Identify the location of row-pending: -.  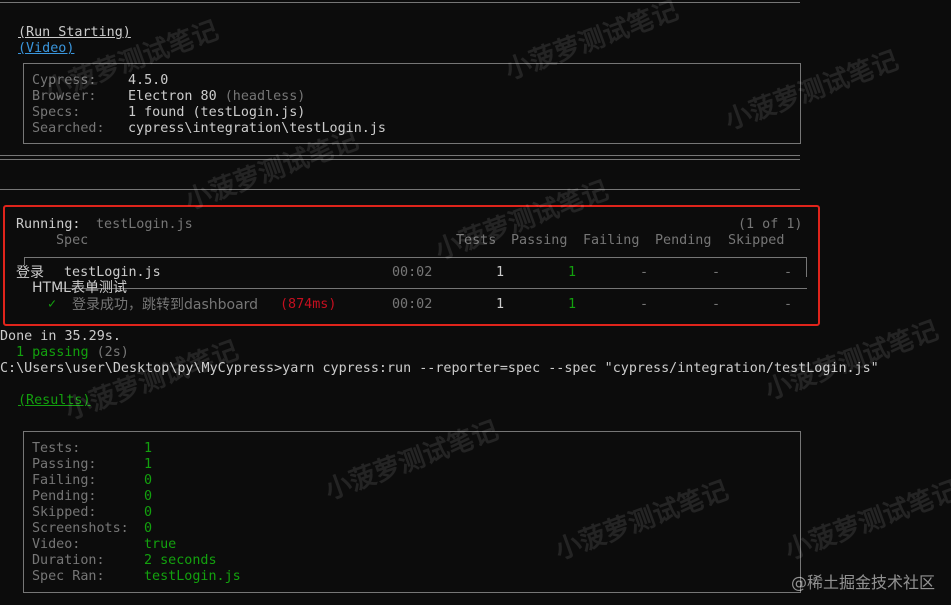
(716, 272).